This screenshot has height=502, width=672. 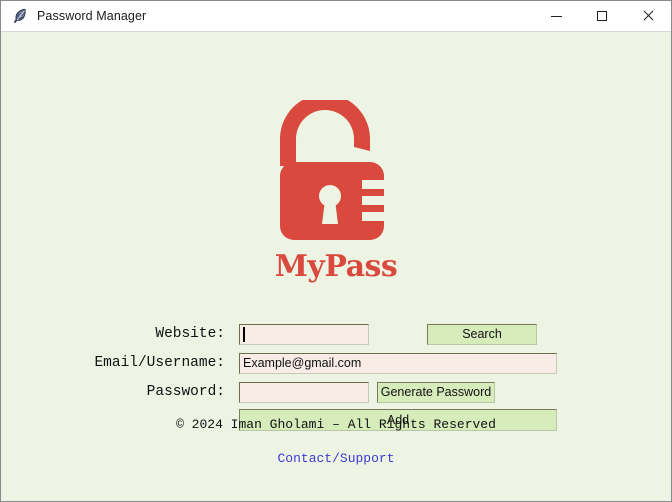 I want to click on password-input, so click(x=304, y=392).